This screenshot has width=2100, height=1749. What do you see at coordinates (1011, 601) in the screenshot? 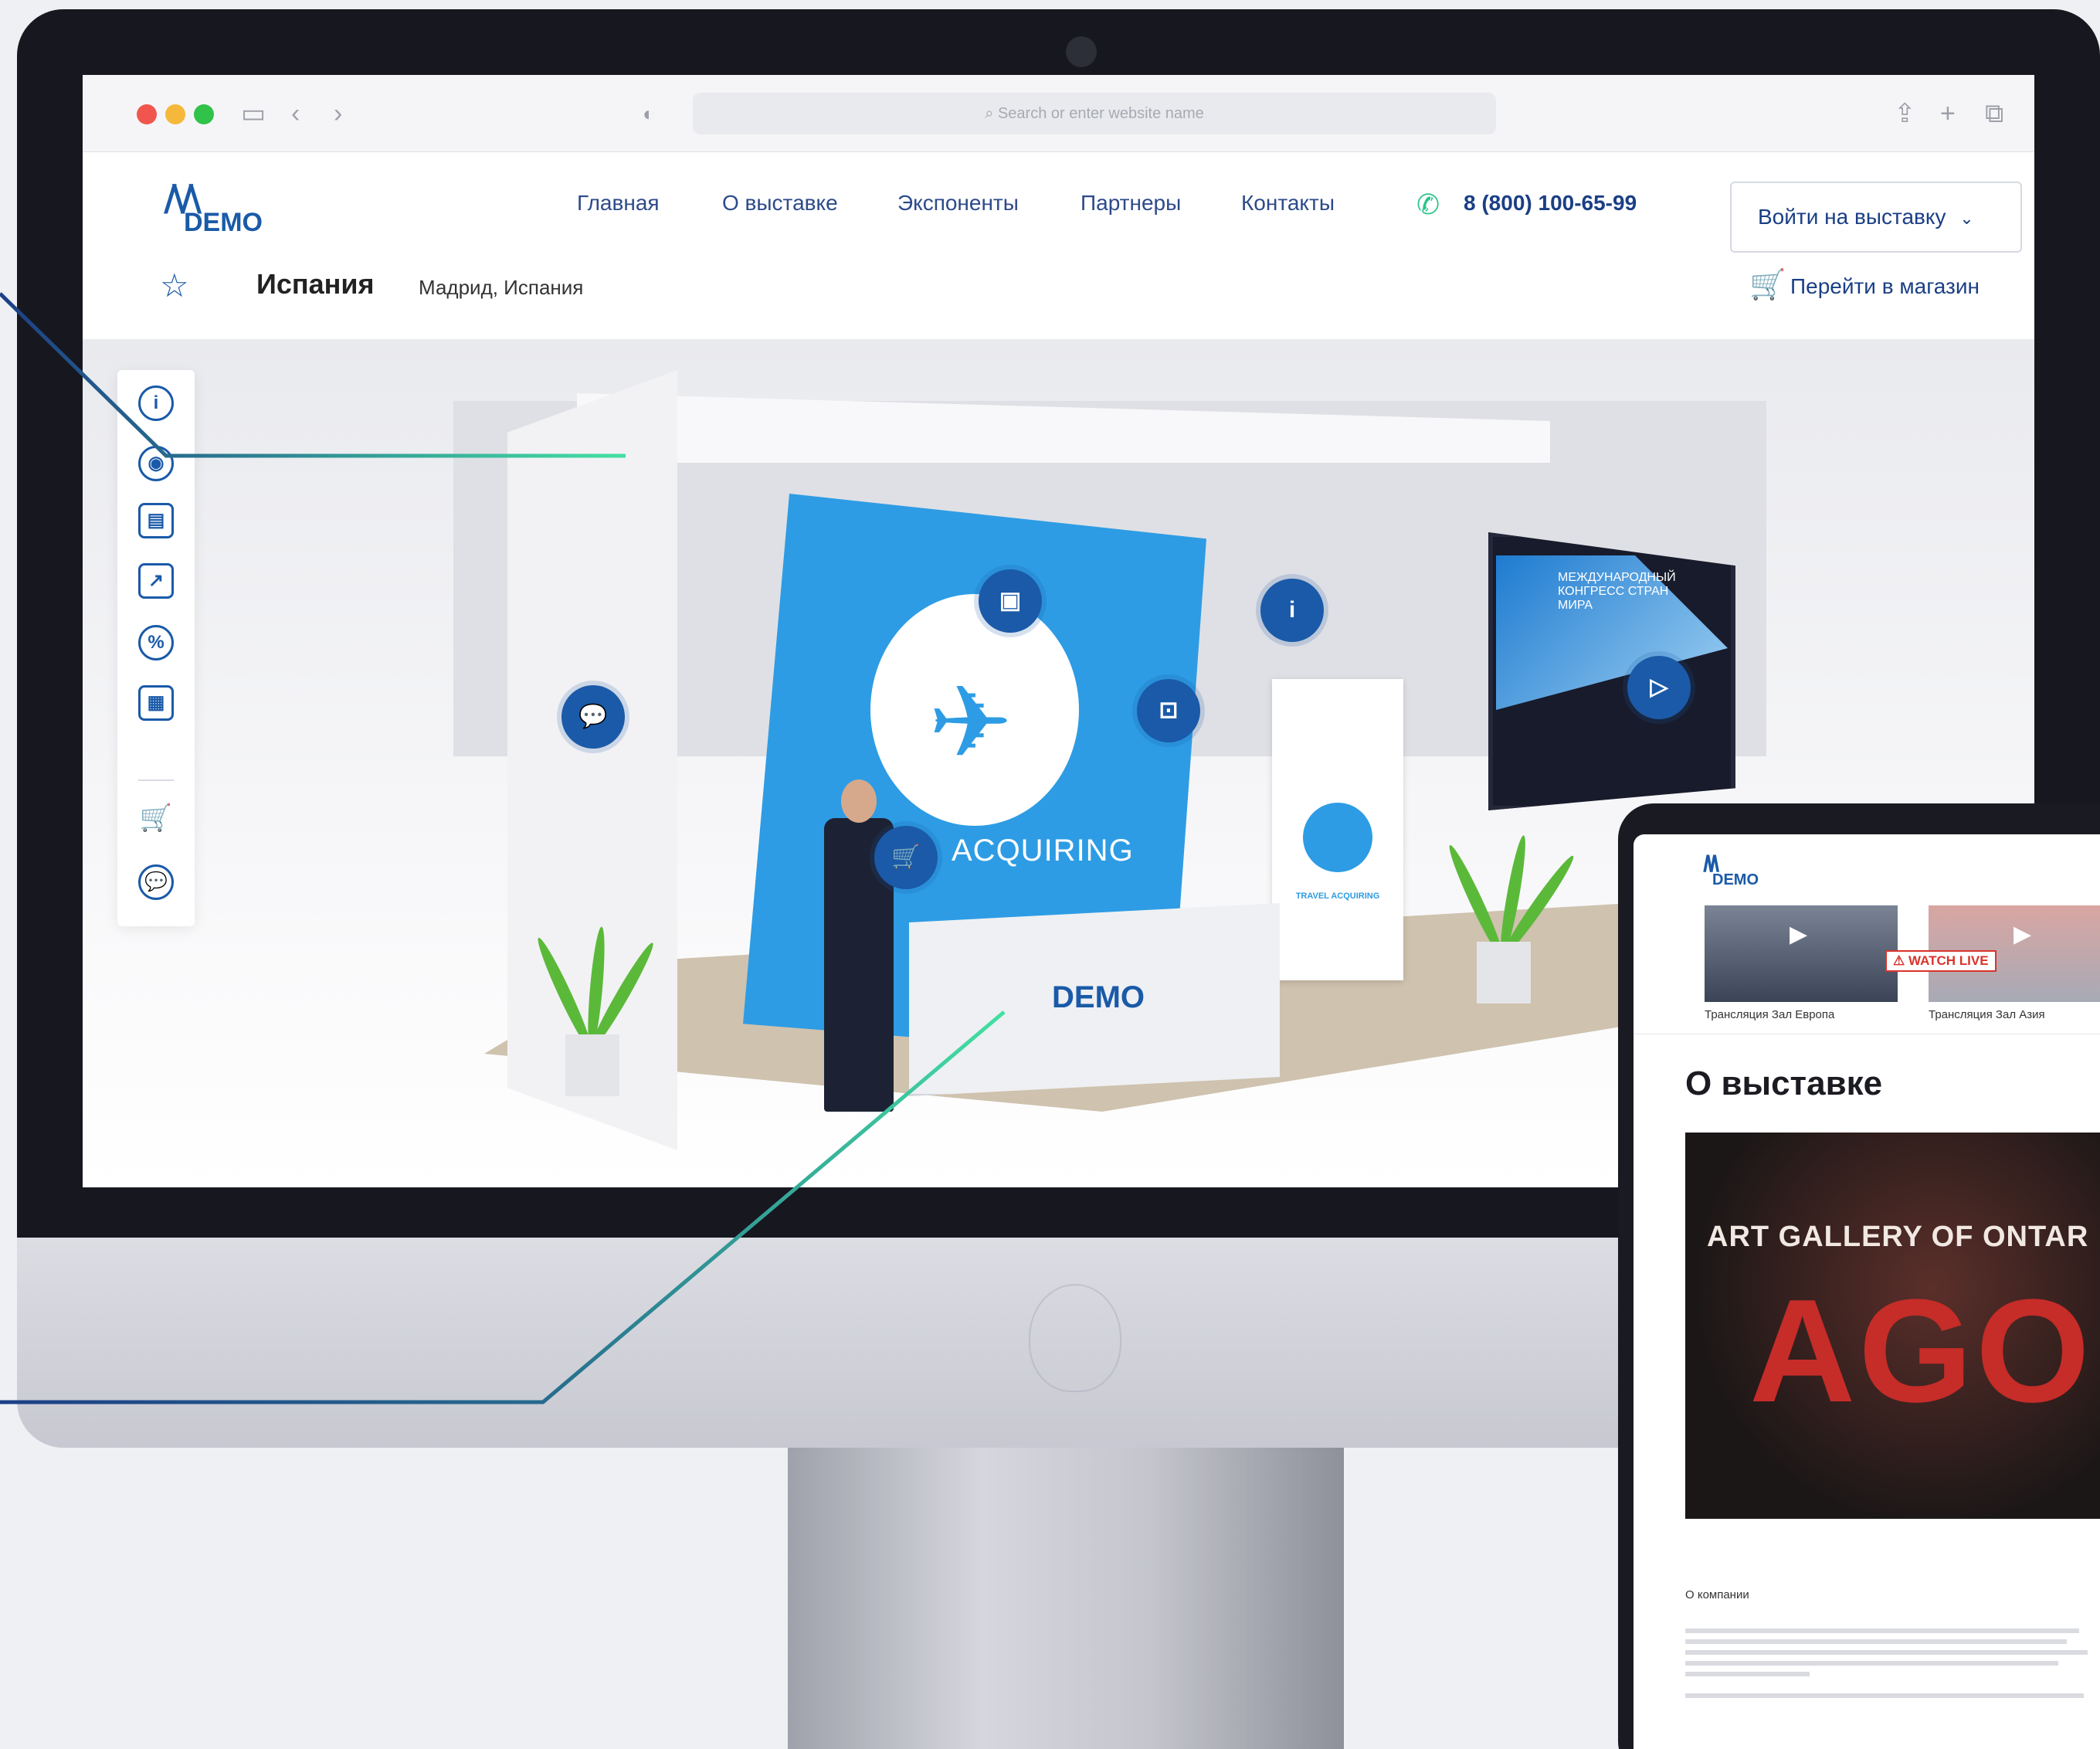
I see `hotspot-video-screen-icon: ▣` at bounding box center [1011, 601].